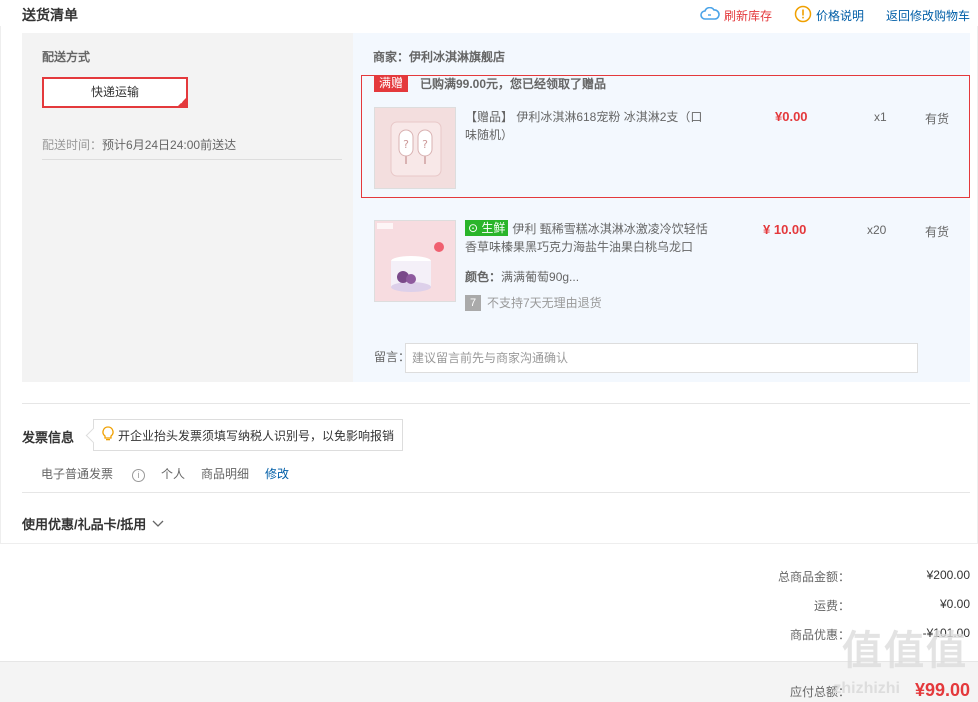  What do you see at coordinates (139, 475) in the screenshot?
I see `question-icon: i` at bounding box center [139, 475].